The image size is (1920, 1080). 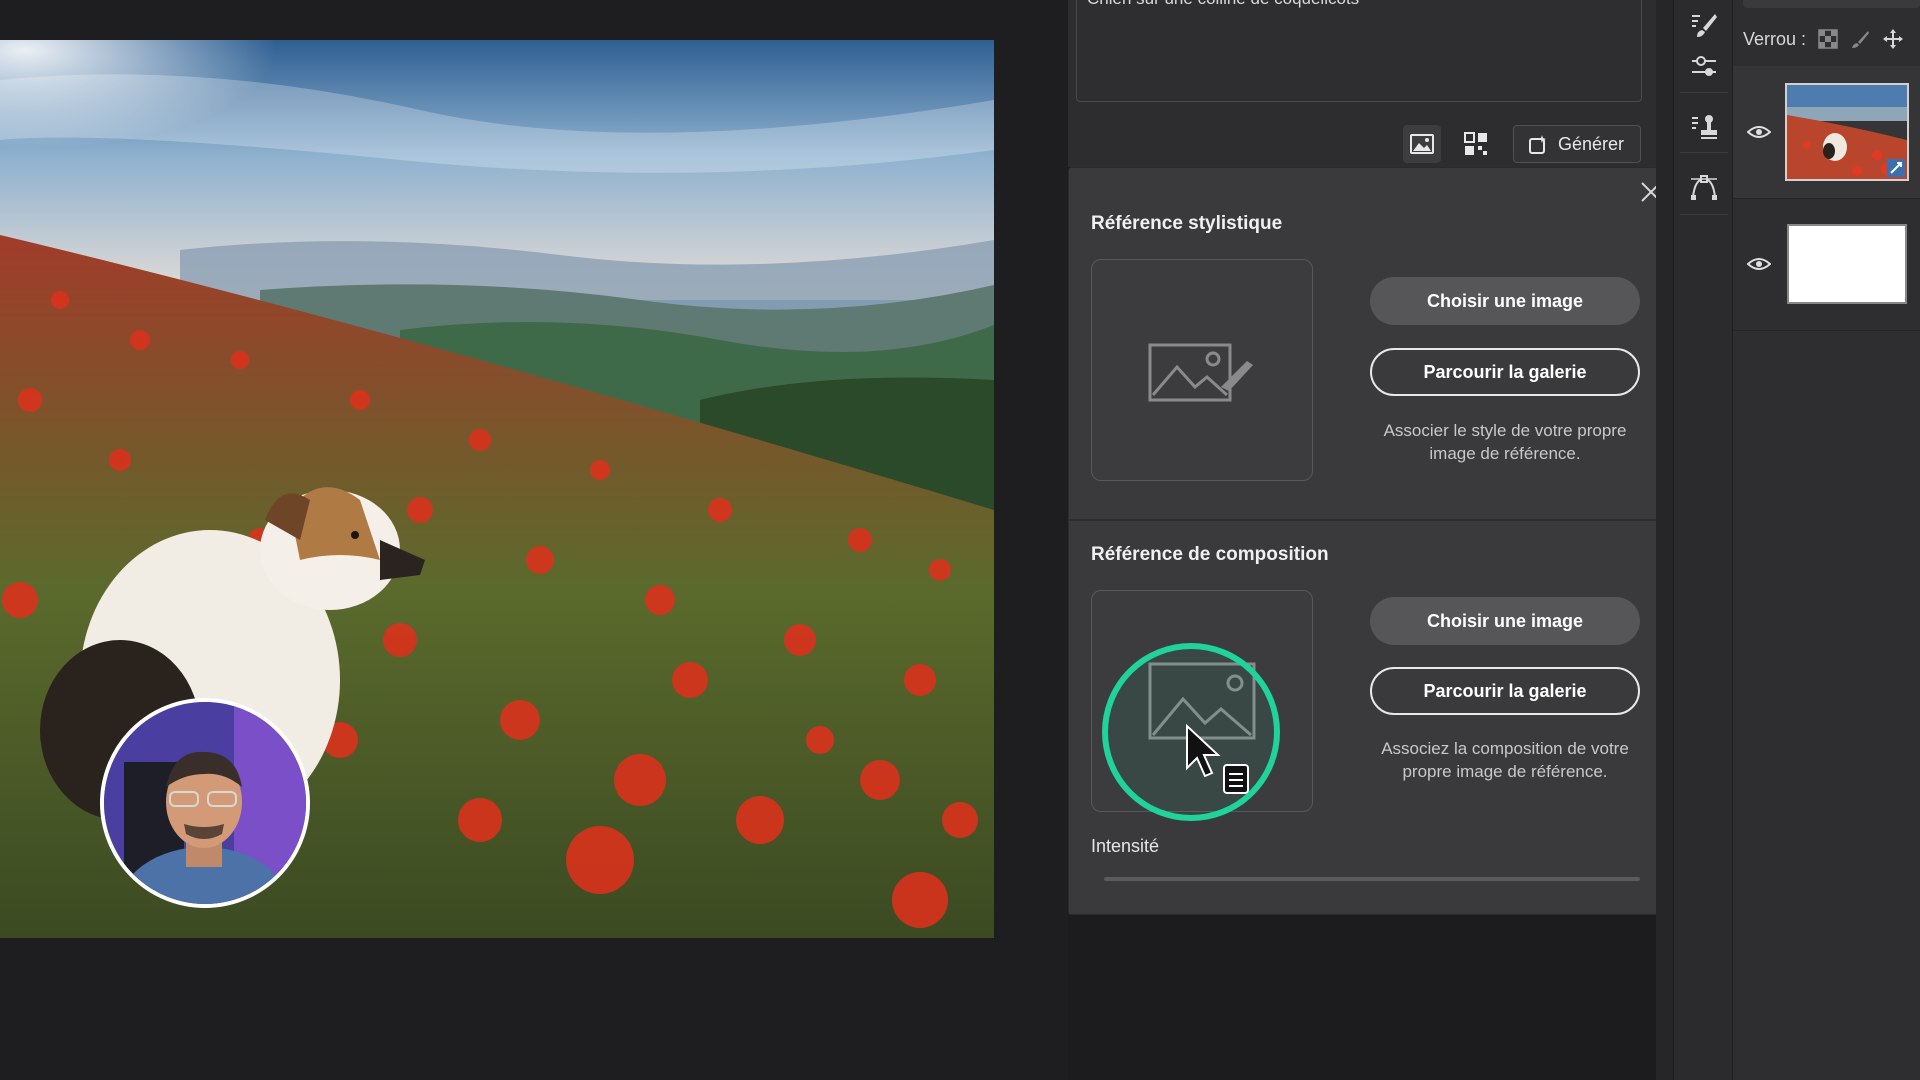 I want to click on variations-button, so click(x=1476, y=144).